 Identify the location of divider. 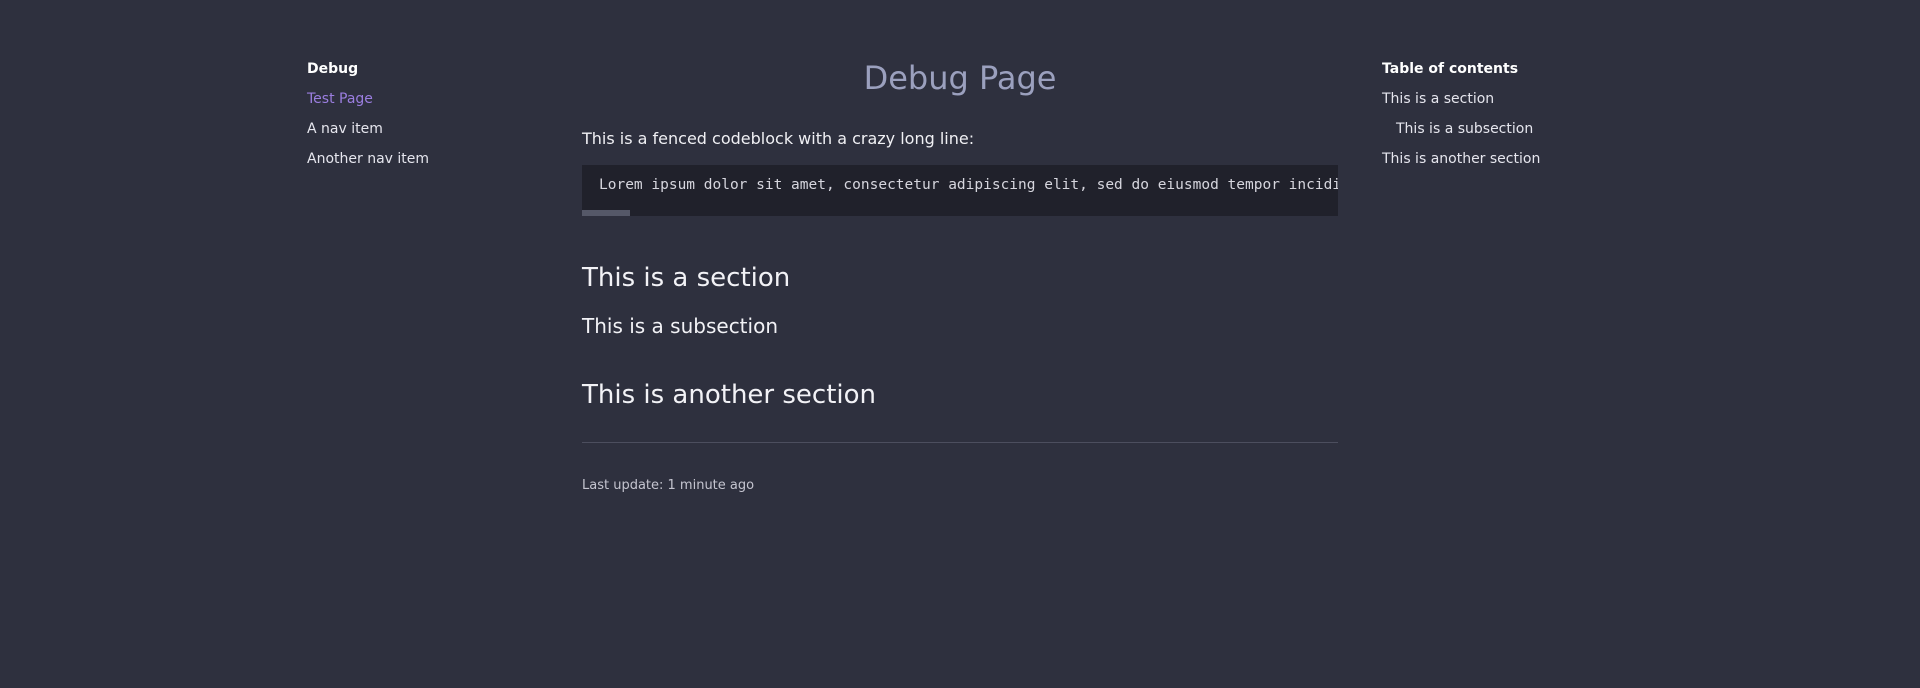
(960, 442).